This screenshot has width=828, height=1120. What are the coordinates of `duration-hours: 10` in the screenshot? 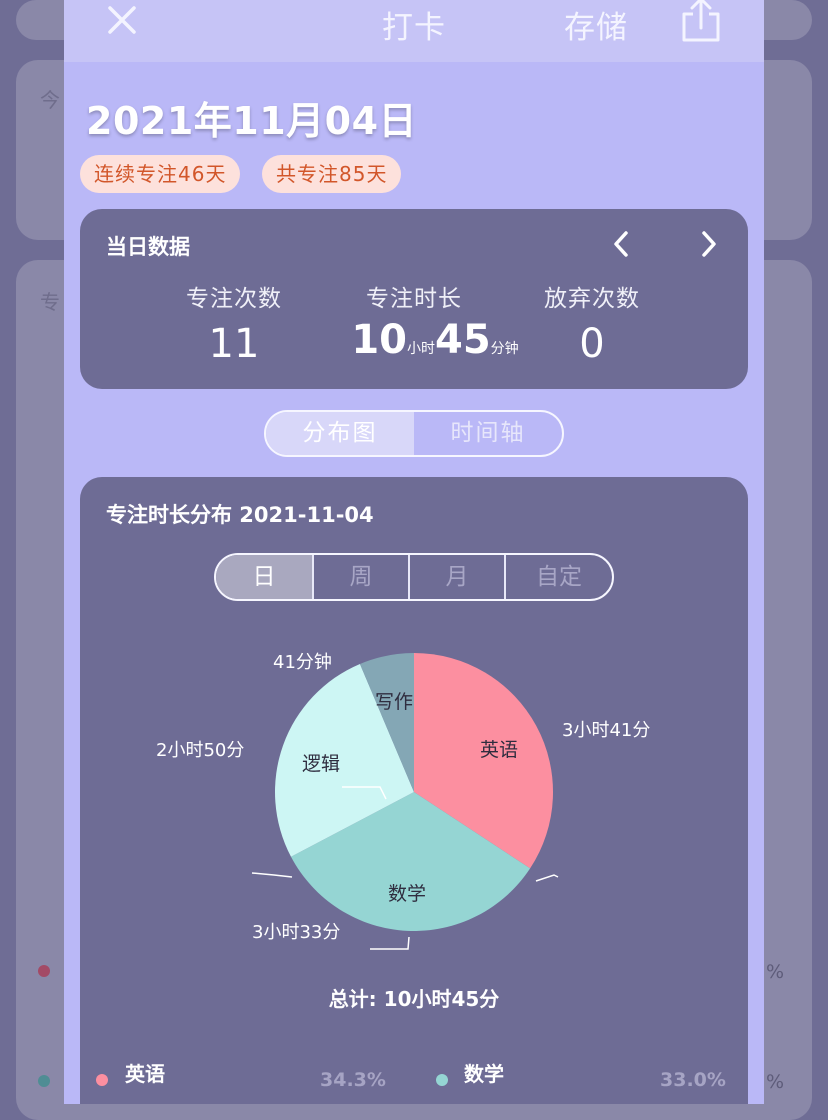 It's located at (379, 340).